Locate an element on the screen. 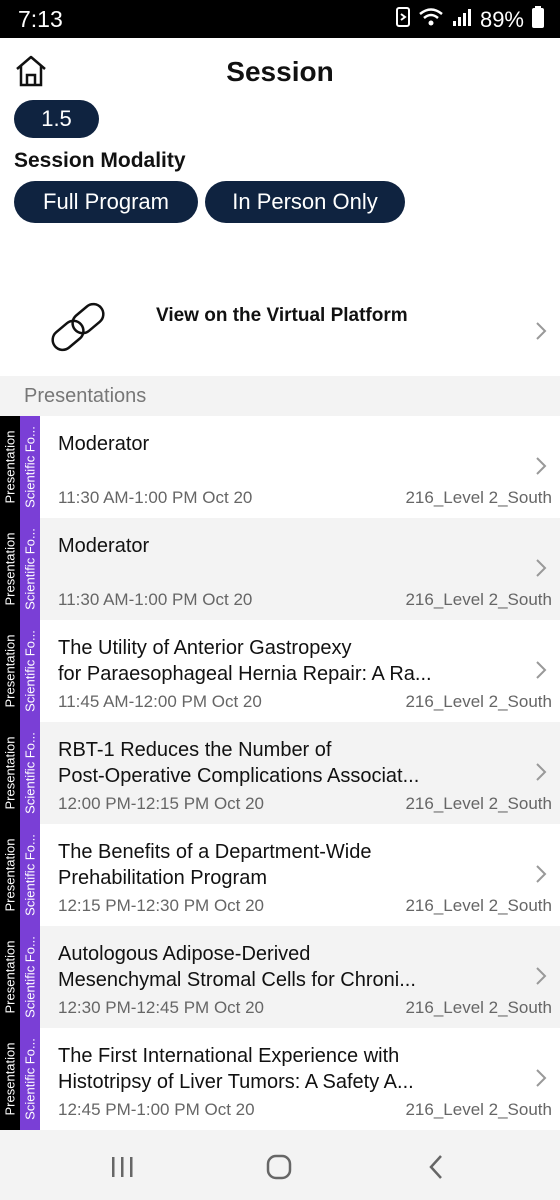 Image resolution: width=560 pixels, height=1200 pixels. presentation-time: 12:30 PM-12:45 PM Oct 20 is located at coordinates (161, 1008).